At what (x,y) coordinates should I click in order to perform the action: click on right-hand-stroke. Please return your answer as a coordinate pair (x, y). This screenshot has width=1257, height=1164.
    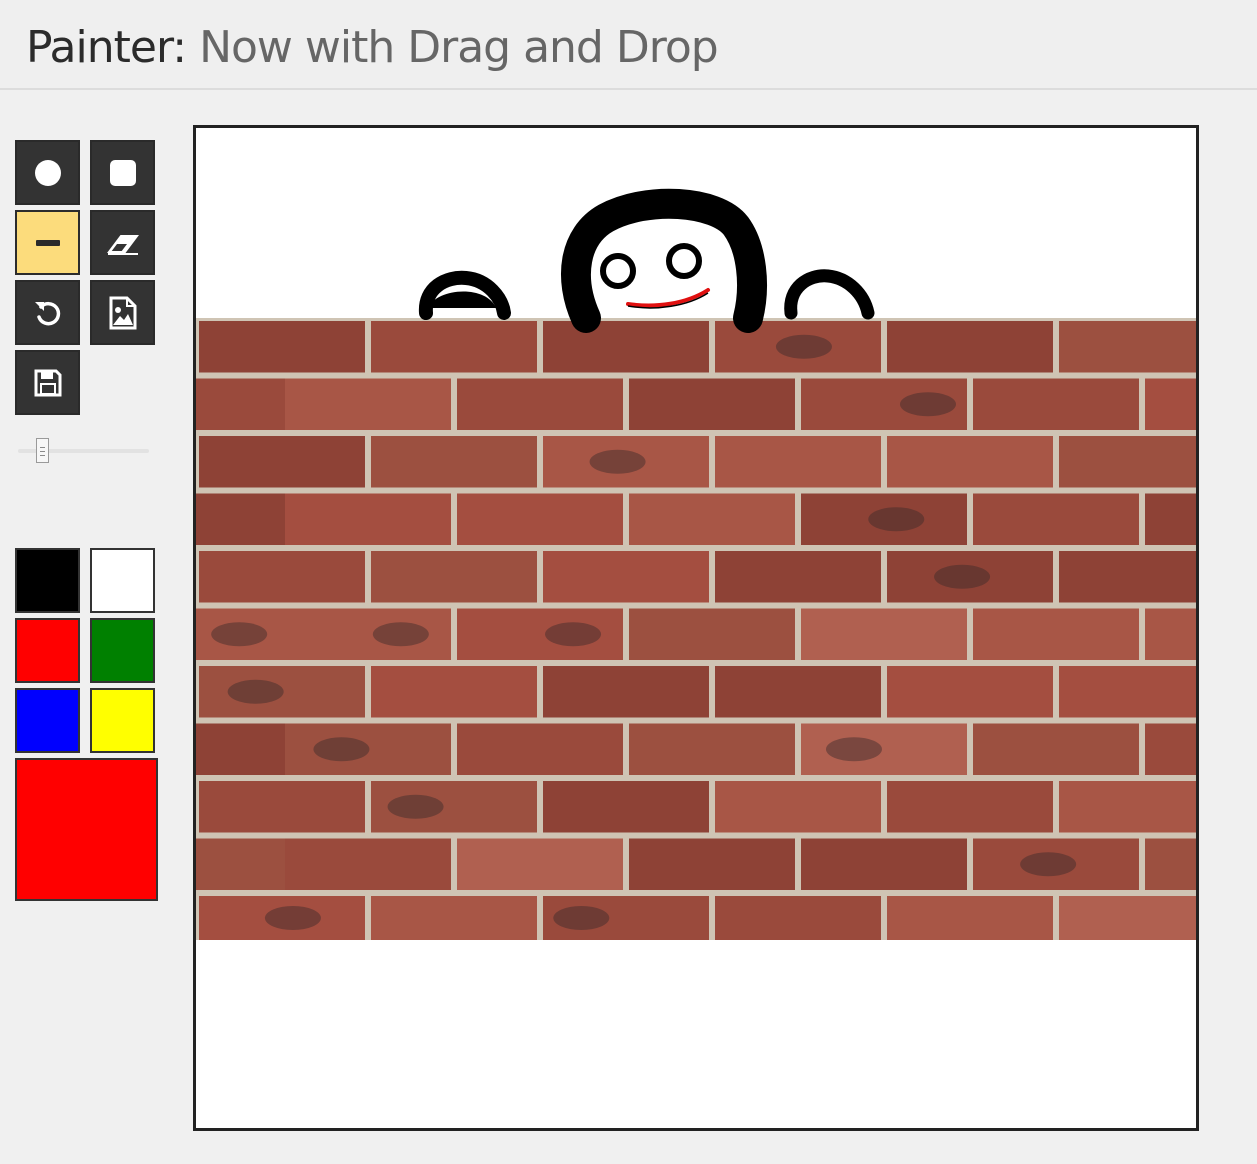
    Looking at the image, I should click on (829, 294).